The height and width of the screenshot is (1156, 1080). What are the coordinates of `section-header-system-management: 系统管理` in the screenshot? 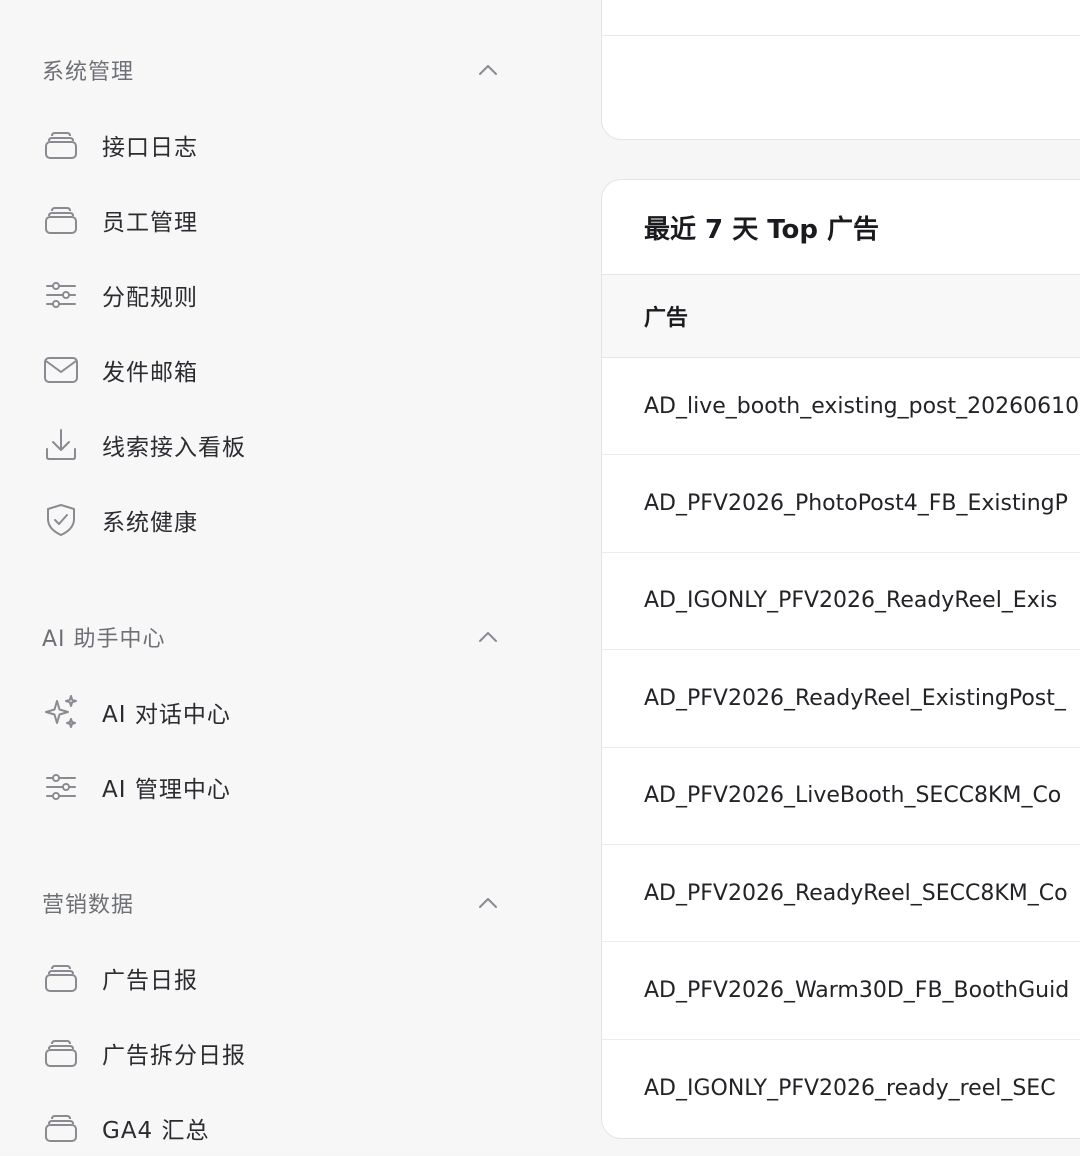 It's located at (272, 70).